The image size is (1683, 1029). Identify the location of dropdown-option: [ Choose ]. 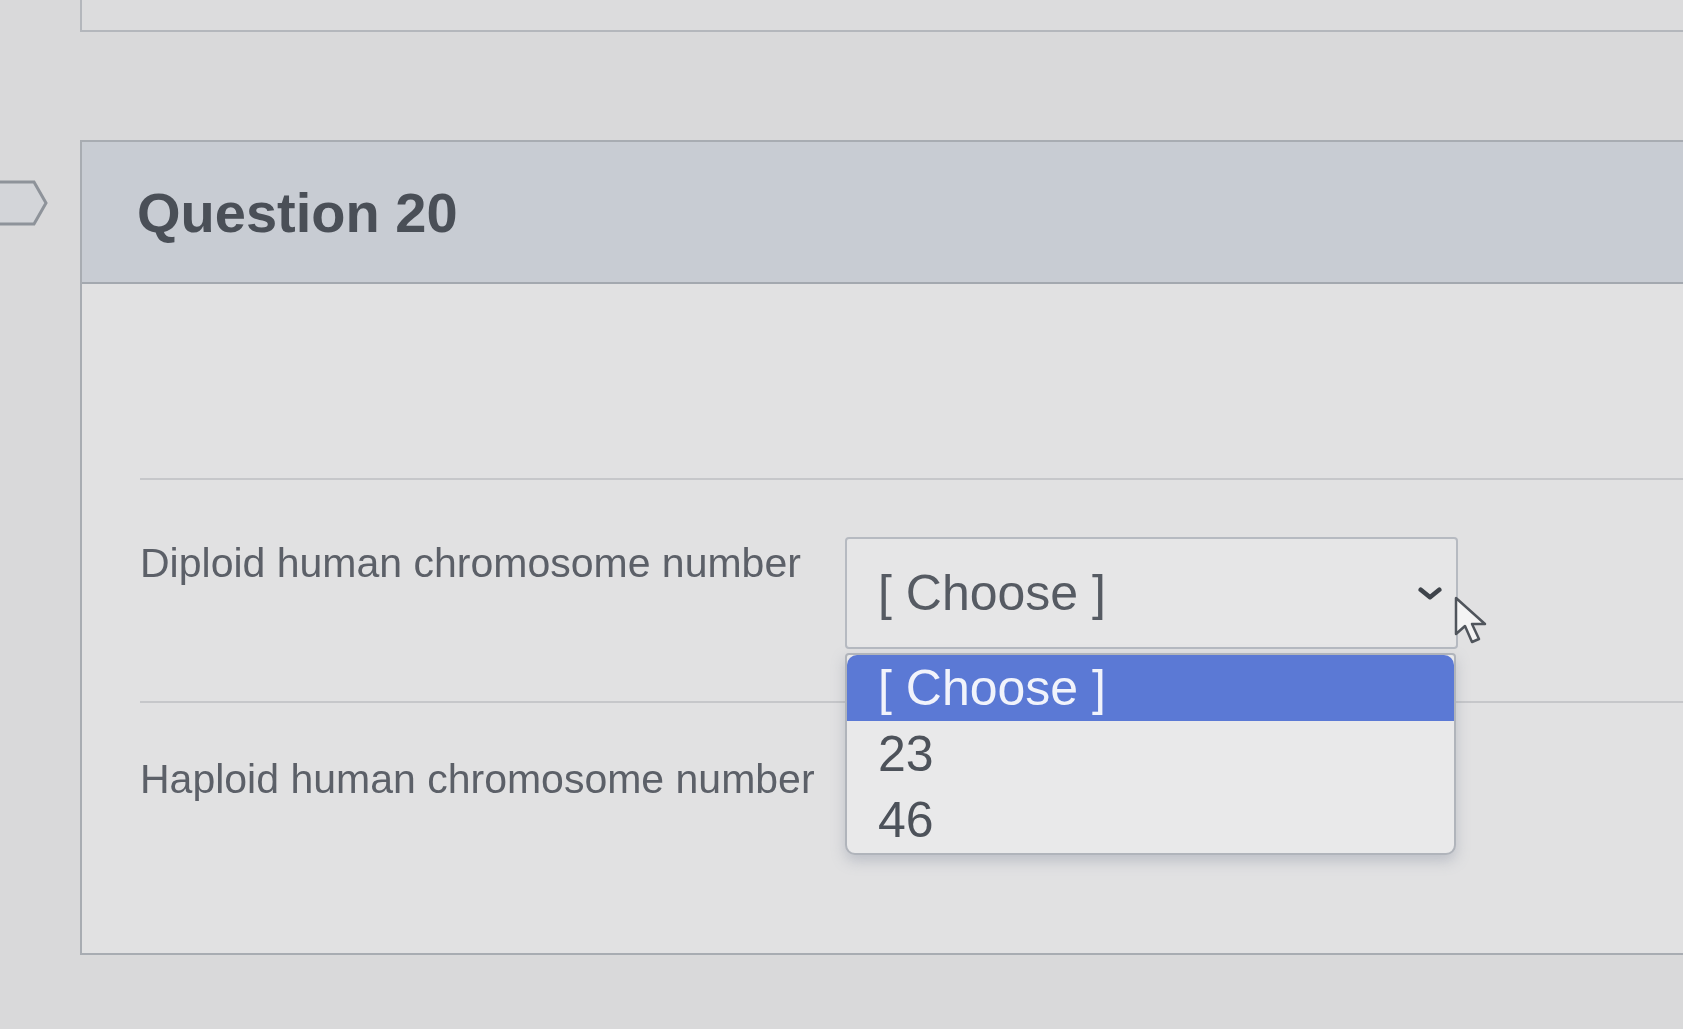
(1150, 688).